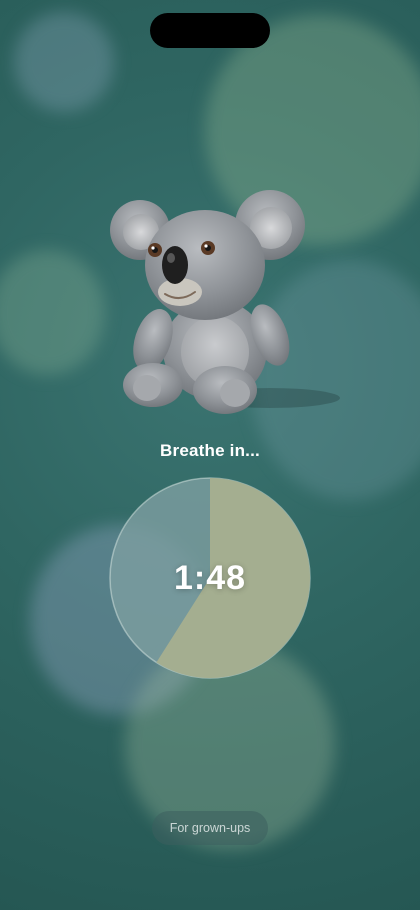 This screenshot has height=910, width=420. What do you see at coordinates (210, 30) in the screenshot?
I see `dynamic-island` at bounding box center [210, 30].